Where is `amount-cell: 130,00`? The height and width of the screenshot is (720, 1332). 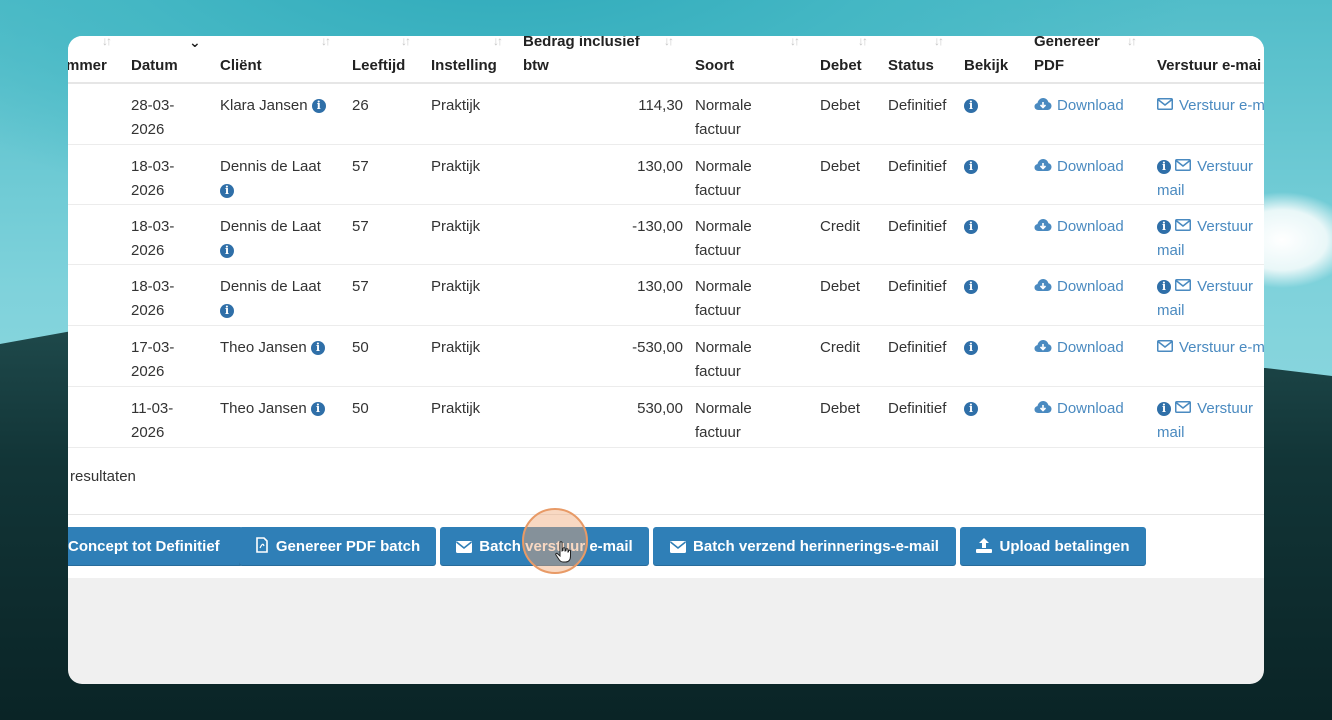 amount-cell: 130,00 is located at coordinates (660, 166).